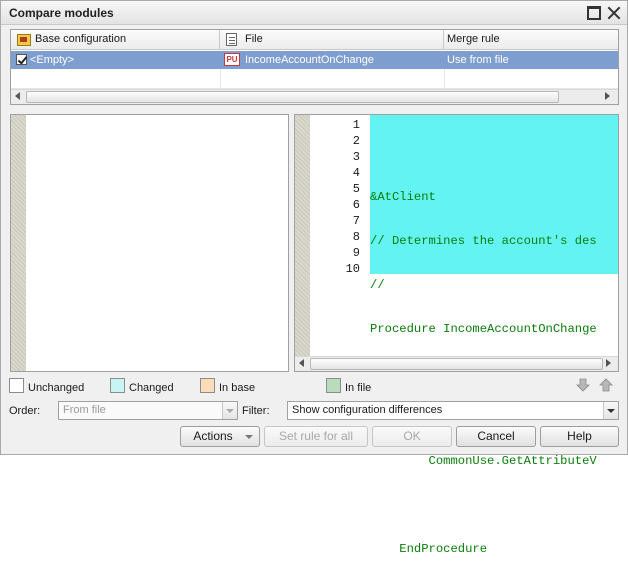  What do you see at coordinates (583, 385) in the screenshot?
I see `next-difference-icon` at bounding box center [583, 385].